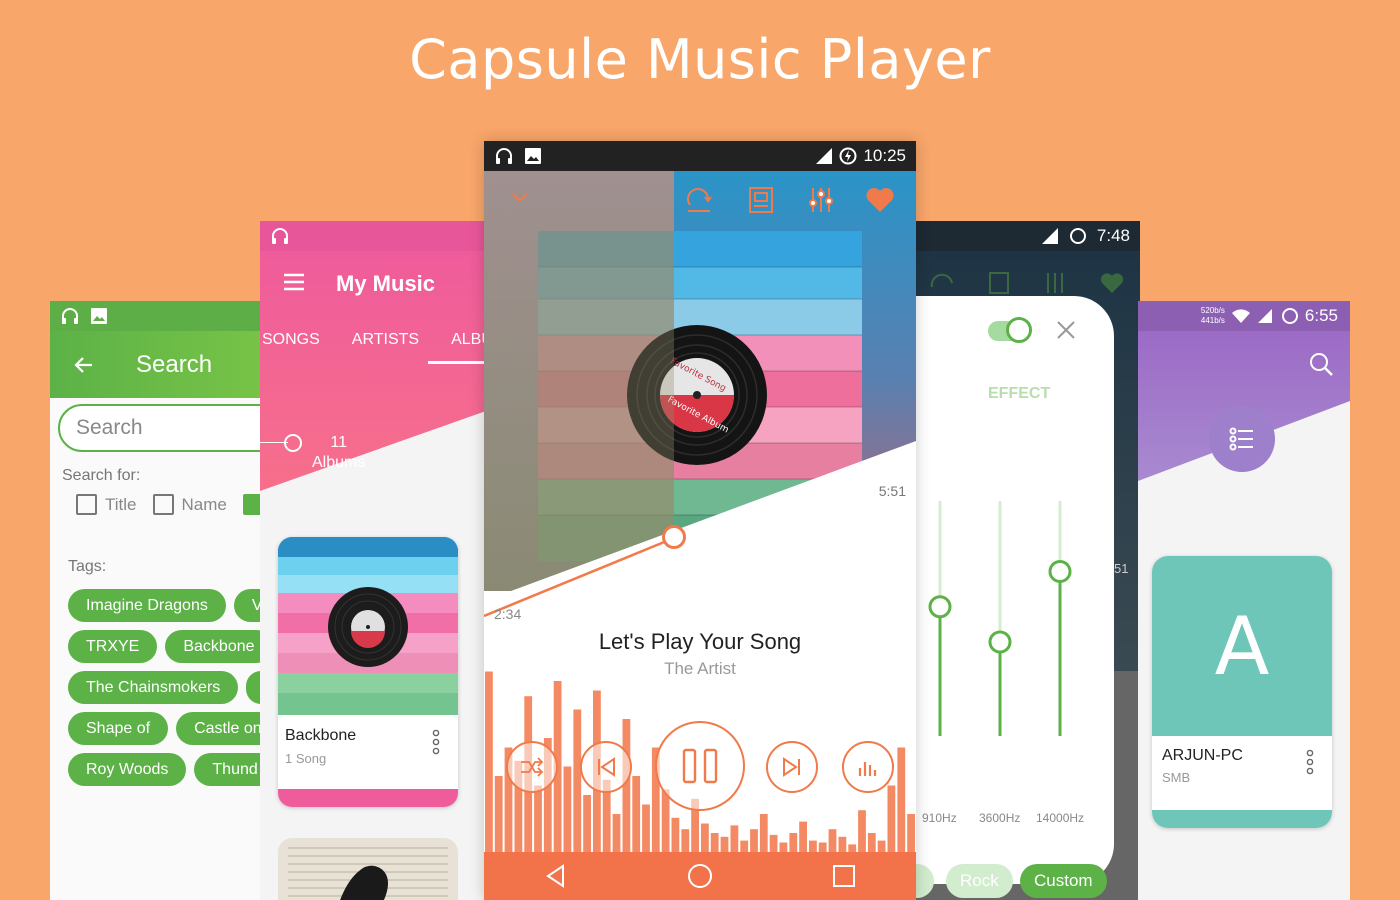  What do you see at coordinates (247, 605) in the screenshot?
I see `tag-chip: V` at bounding box center [247, 605].